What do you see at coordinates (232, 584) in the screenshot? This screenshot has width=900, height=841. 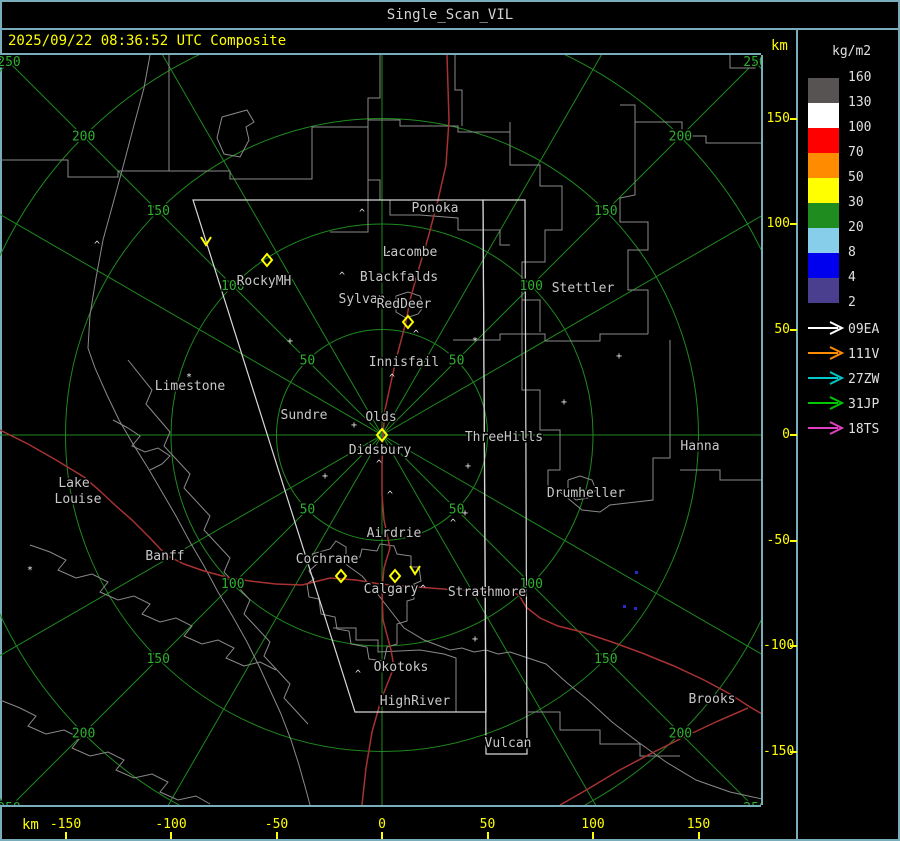 I see `range-ring-label: 100` at bounding box center [232, 584].